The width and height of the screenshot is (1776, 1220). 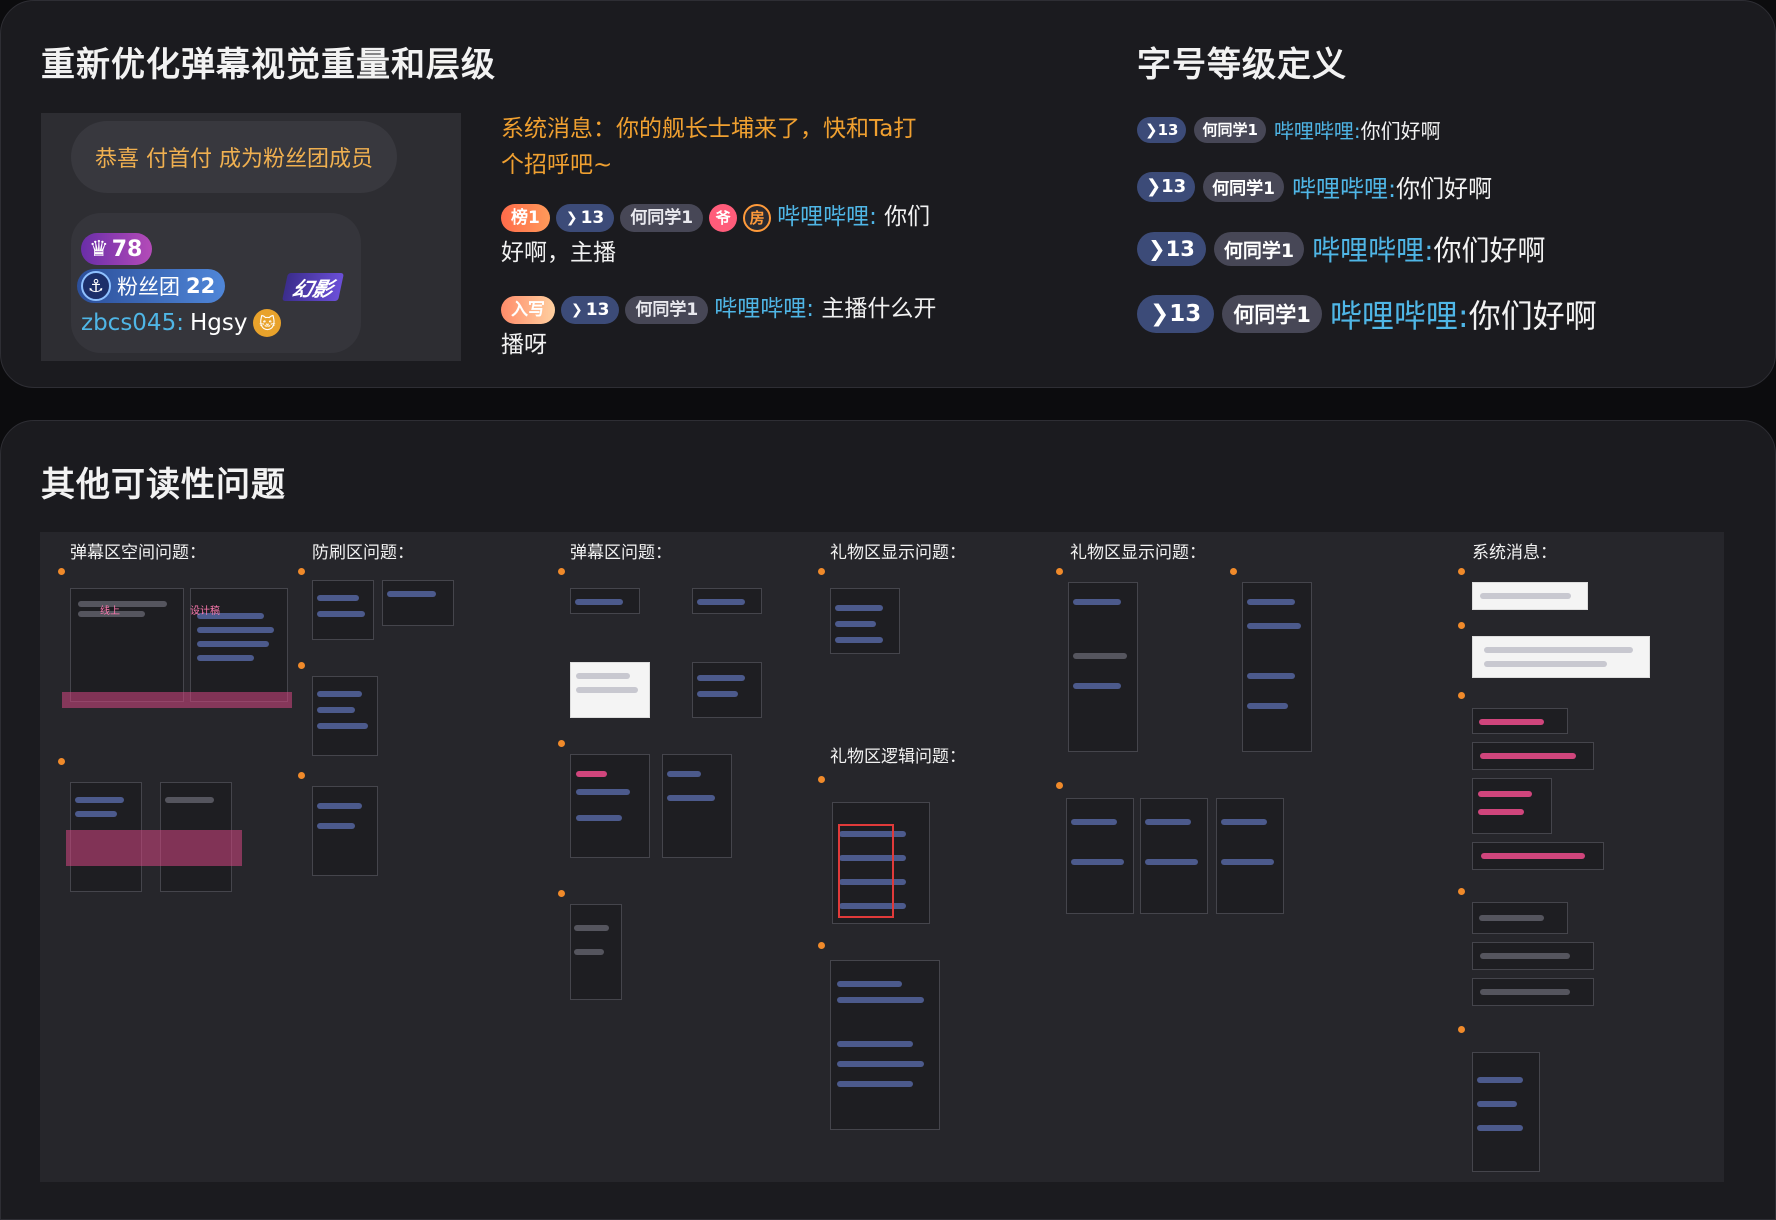 I want to click on section-title-hierarchy: 重新优化弹幕视觉重量和层级, so click(x=268, y=65).